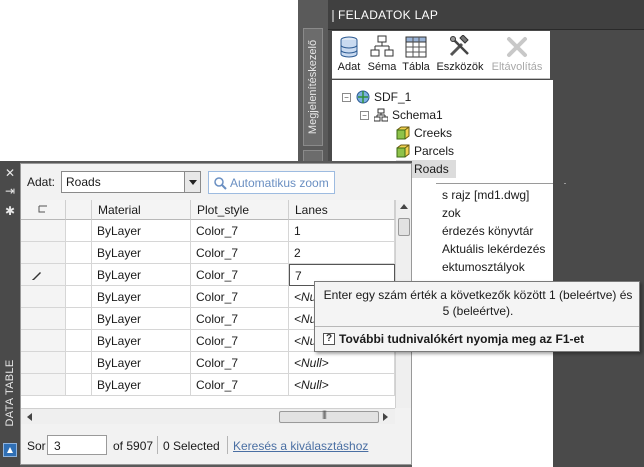 The width and height of the screenshot is (644, 467). I want to click on gear-icon: ✱, so click(10, 211).